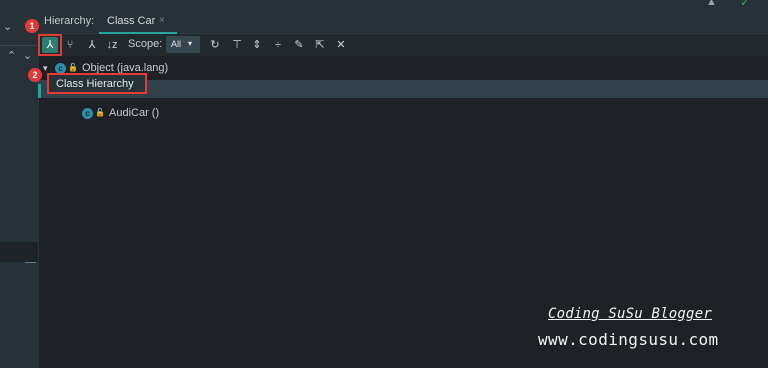 The image size is (768, 368). What do you see at coordinates (19, 189) in the screenshot?
I see `left-gutter` at bounding box center [19, 189].